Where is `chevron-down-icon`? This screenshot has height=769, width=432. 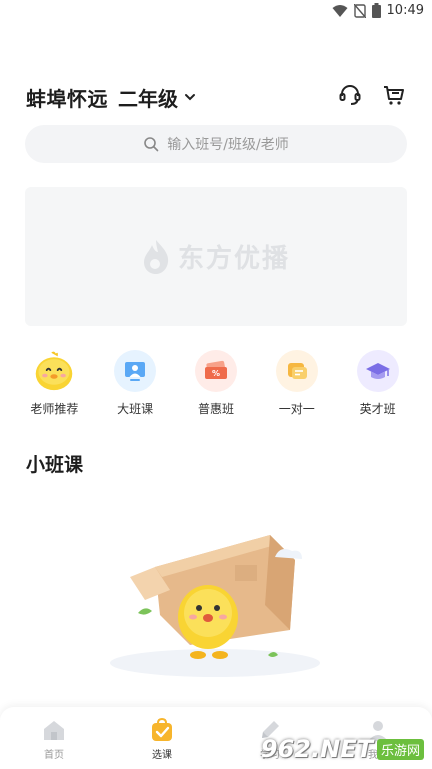 chevron-down-icon is located at coordinates (190, 97).